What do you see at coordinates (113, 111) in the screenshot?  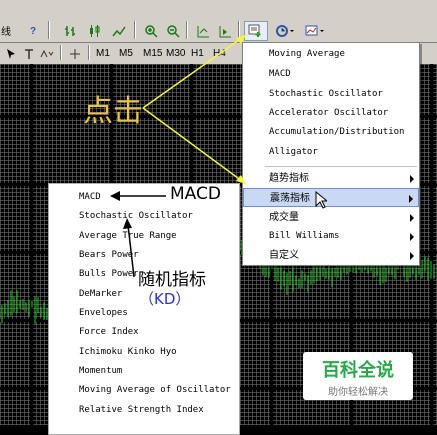 I see `click-annotation: 点击` at bounding box center [113, 111].